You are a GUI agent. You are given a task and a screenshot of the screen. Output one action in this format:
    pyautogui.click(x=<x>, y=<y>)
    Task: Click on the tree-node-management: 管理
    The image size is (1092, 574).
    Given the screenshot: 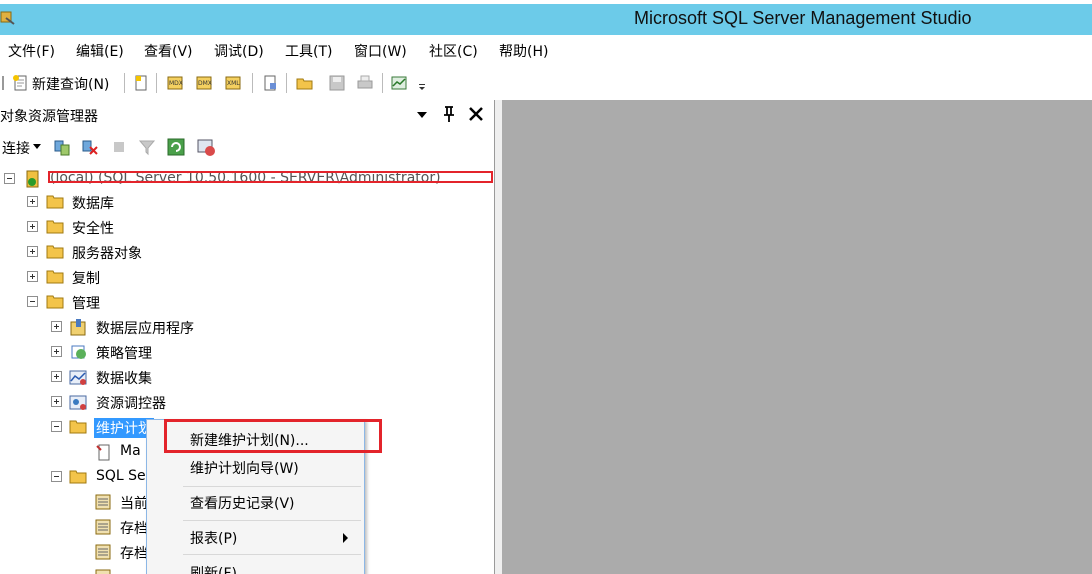 What is the action you would take?
    pyautogui.click(x=150, y=302)
    